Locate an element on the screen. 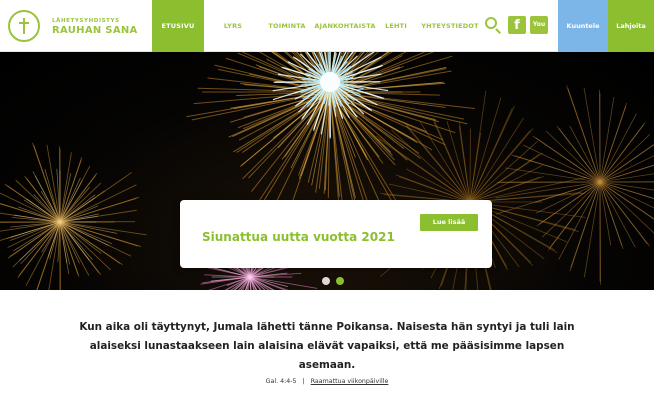 The image size is (654, 407). nav-item-ajankohtaista: AJANKOHTAISTA is located at coordinates (345, 26).